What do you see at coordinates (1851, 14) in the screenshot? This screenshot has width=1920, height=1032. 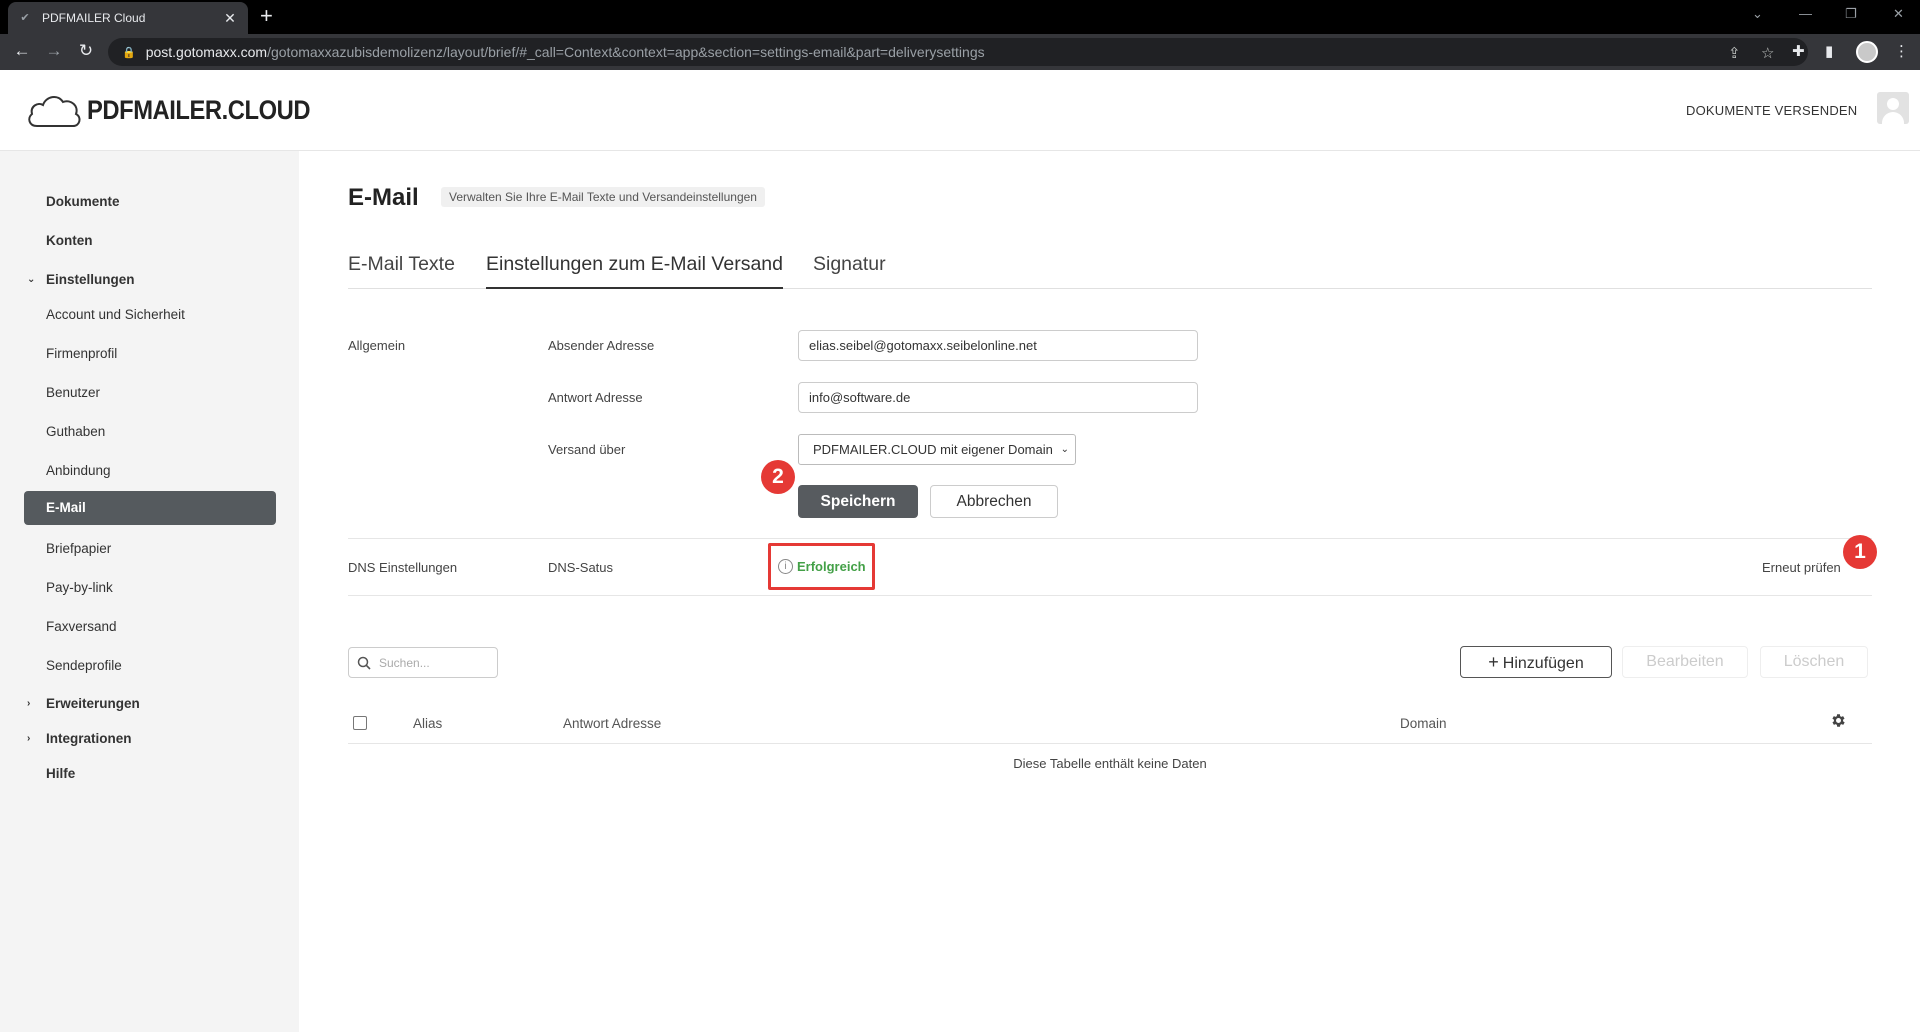 I see `restore-icon: ❐` at bounding box center [1851, 14].